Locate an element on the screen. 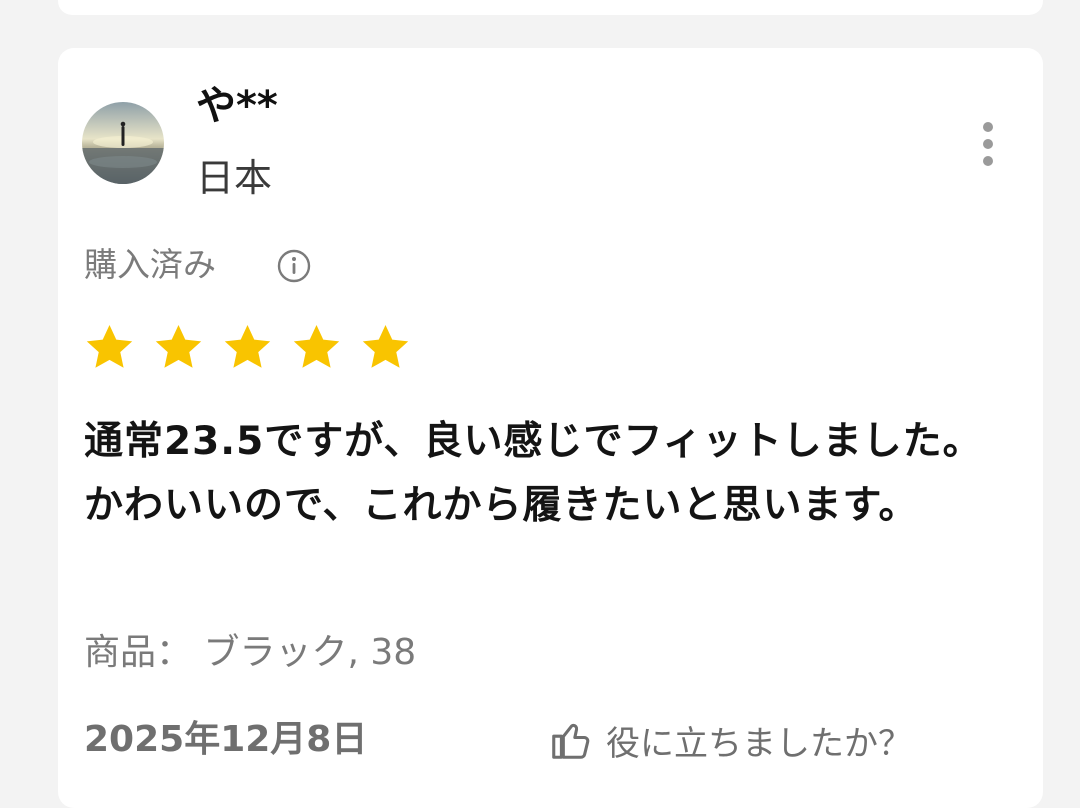 The width and height of the screenshot is (1080, 808). avatar is located at coordinates (123, 143).